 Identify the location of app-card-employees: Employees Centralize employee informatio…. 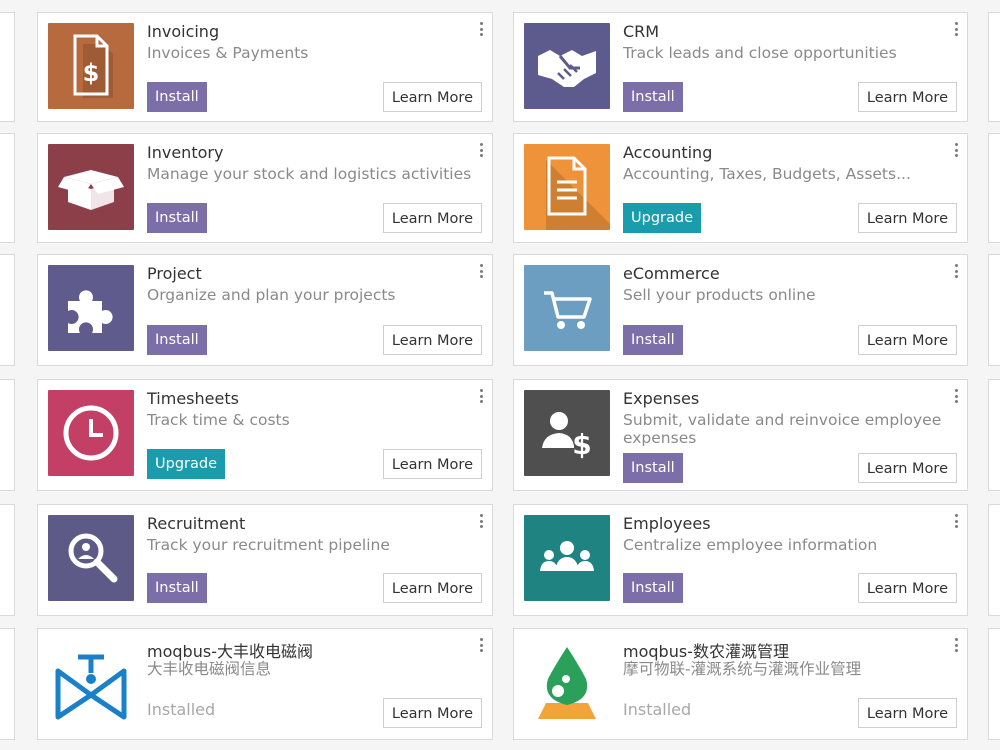
(740, 560).